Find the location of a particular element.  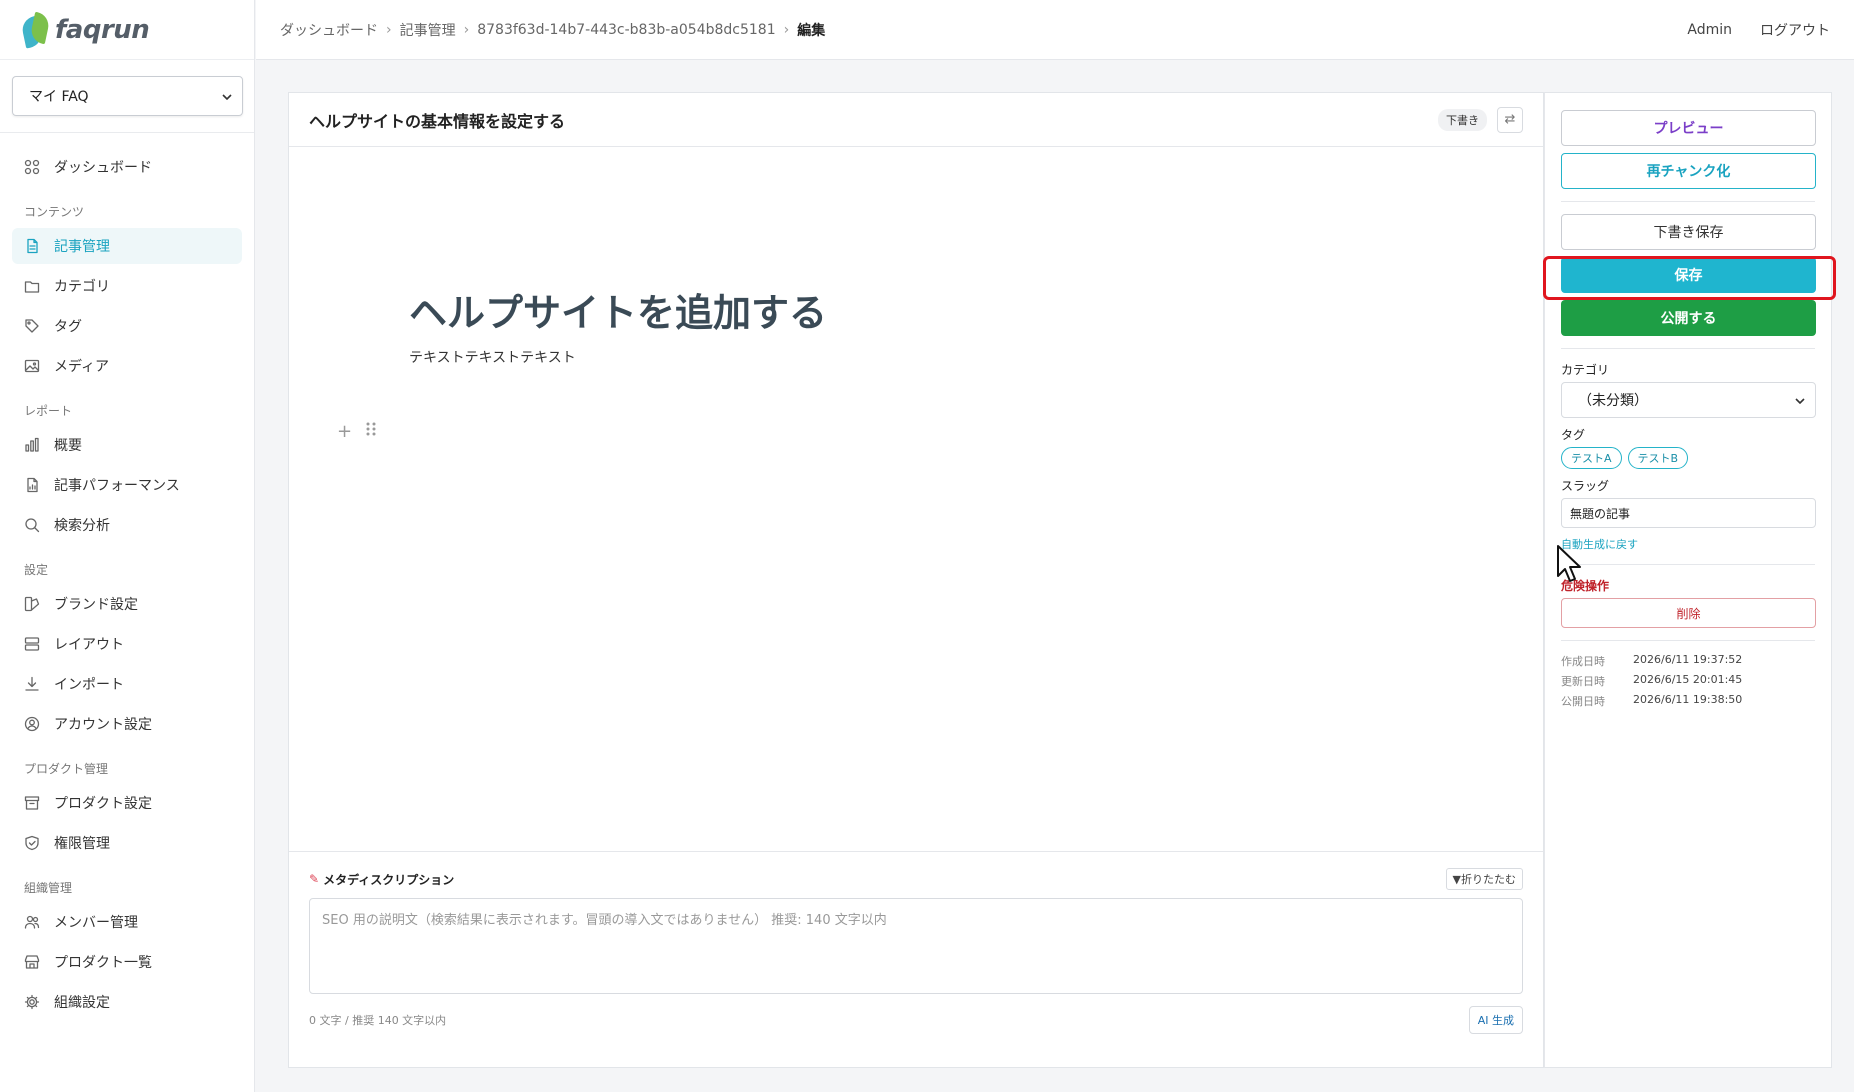

sidebar-item-label: メディア is located at coordinates (82, 367).